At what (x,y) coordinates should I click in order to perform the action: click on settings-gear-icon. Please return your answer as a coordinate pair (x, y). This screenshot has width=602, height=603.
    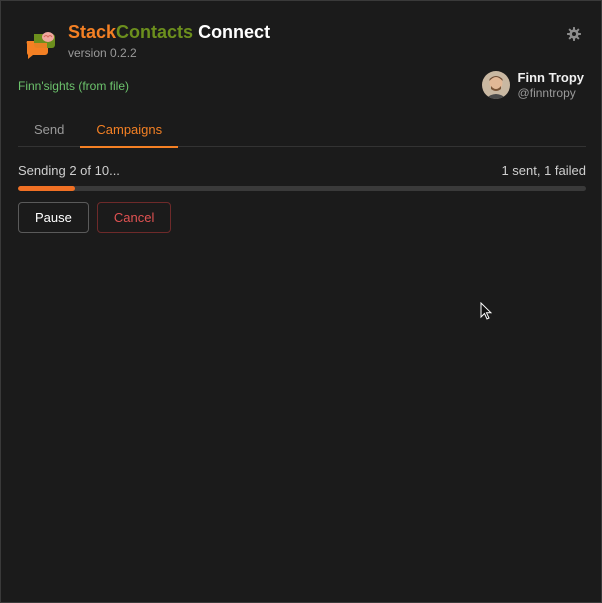
    Looking at the image, I should click on (574, 34).